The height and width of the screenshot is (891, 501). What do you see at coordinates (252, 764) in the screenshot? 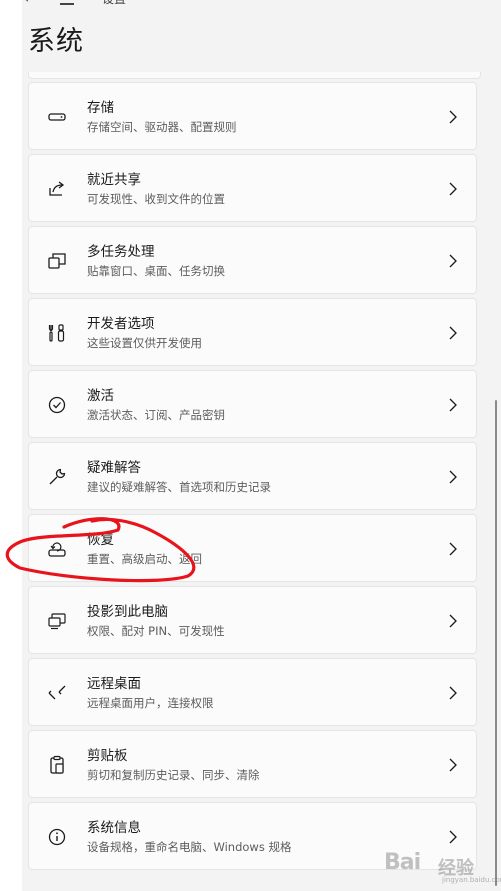
I see `settings-item-clipboard: 剪贴板 剪切和复制历史记录、同步、清除` at bounding box center [252, 764].